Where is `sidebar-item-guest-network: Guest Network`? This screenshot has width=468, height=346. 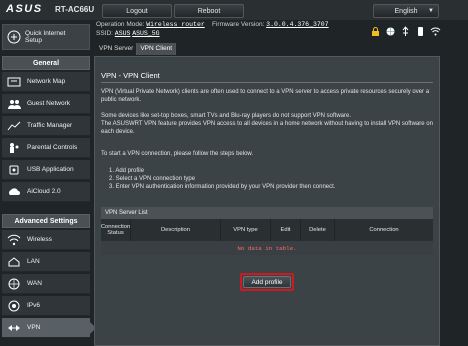
sidebar-item-guest-network: Guest Network is located at coordinates (46, 104).